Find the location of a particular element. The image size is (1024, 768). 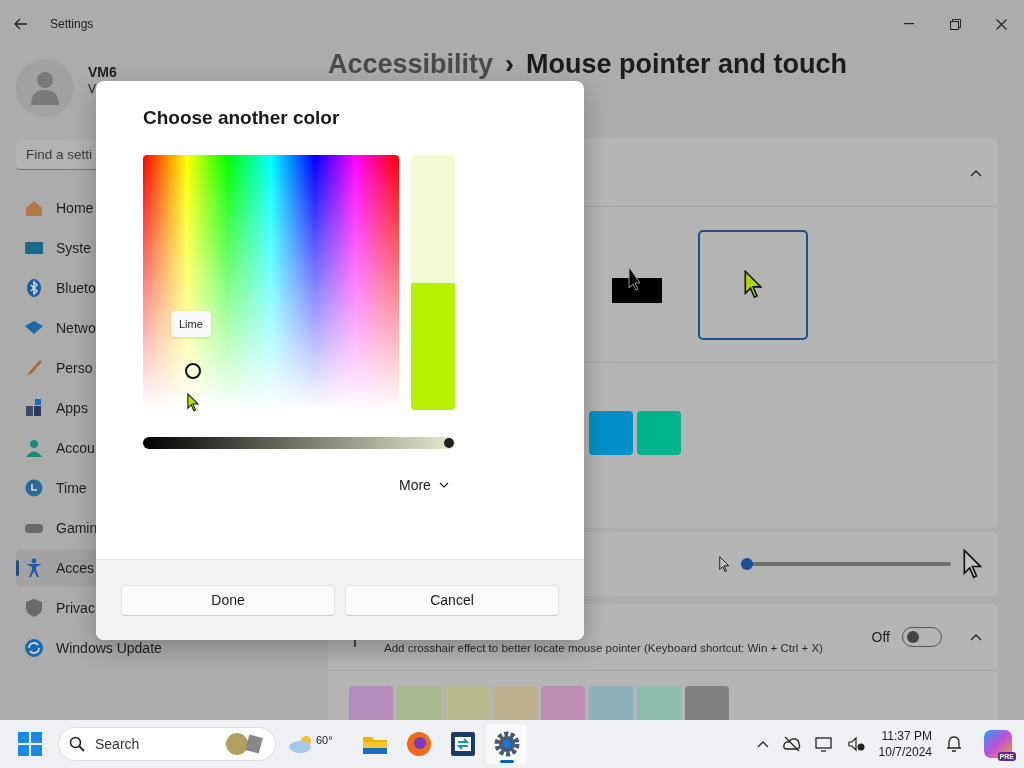

page-title: Mouse pointer and touch is located at coordinates (687, 64).